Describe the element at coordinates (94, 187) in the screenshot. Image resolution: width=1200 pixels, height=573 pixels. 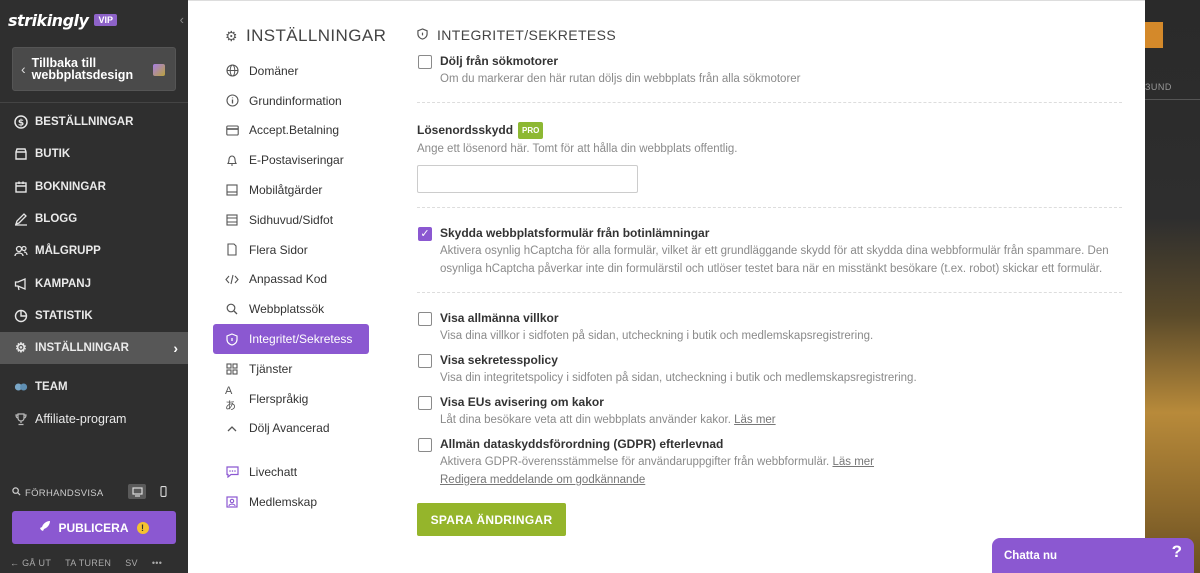
I see `sidebar-item-bookings: BOKNINGAR` at that location.